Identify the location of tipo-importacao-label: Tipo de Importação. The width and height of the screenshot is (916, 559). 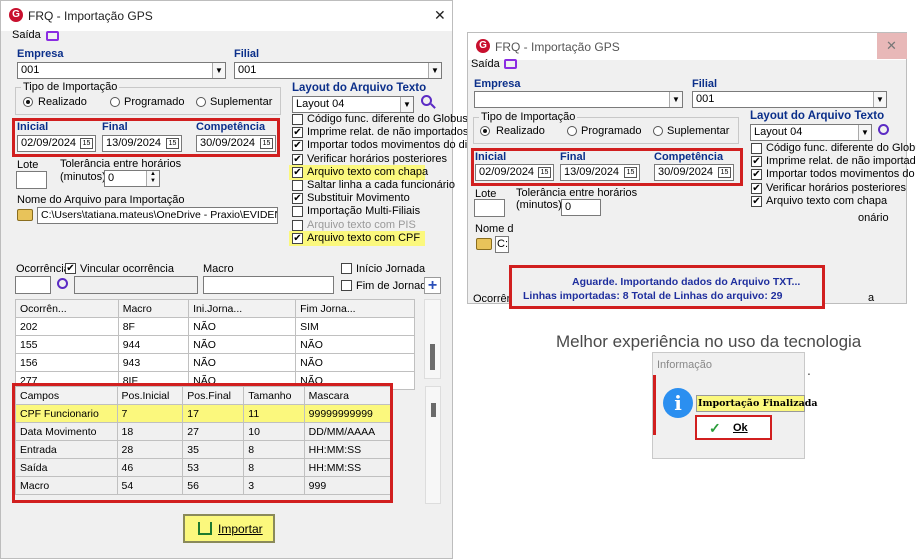
(528, 117).